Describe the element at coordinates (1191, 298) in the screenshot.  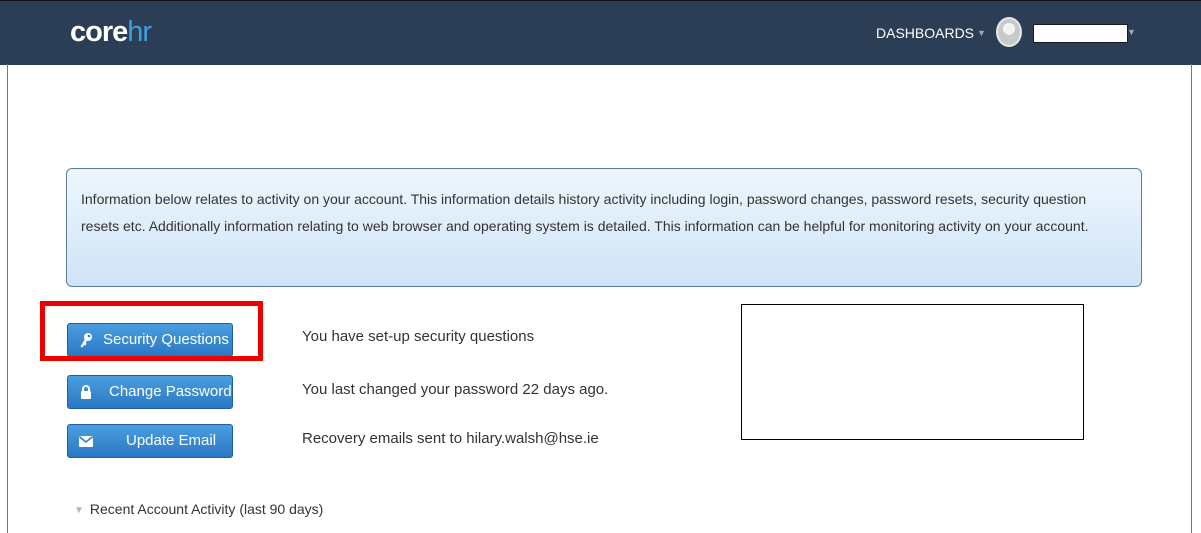
I see `page-frame-right` at that location.